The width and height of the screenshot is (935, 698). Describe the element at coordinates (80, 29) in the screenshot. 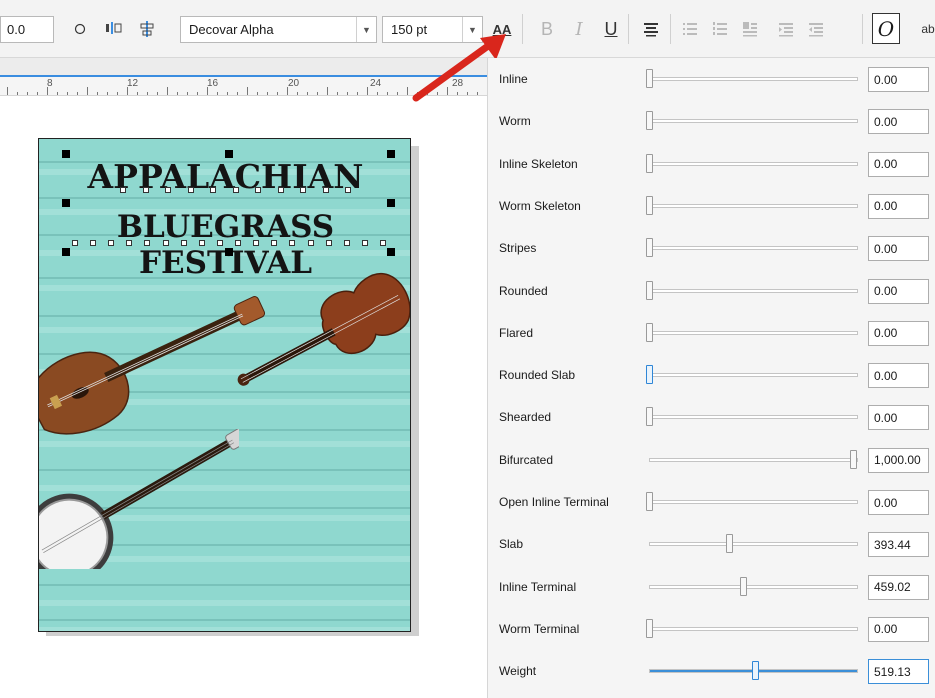

I see `radio-icon` at that location.